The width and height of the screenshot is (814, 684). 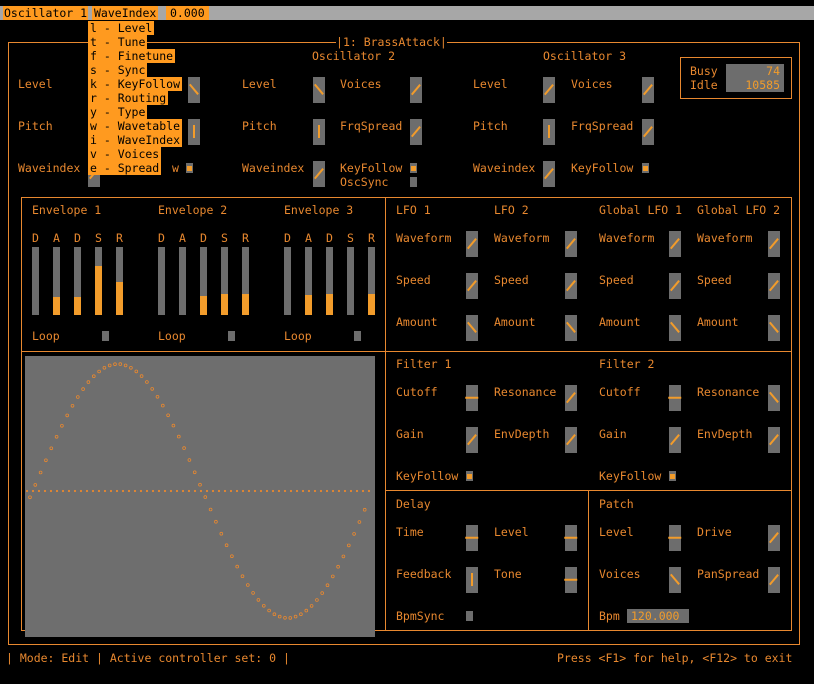 What do you see at coordinates (571, 398) in the screenshot?
I see `filter1-resonance-knob` at bounding box center [571, 398].